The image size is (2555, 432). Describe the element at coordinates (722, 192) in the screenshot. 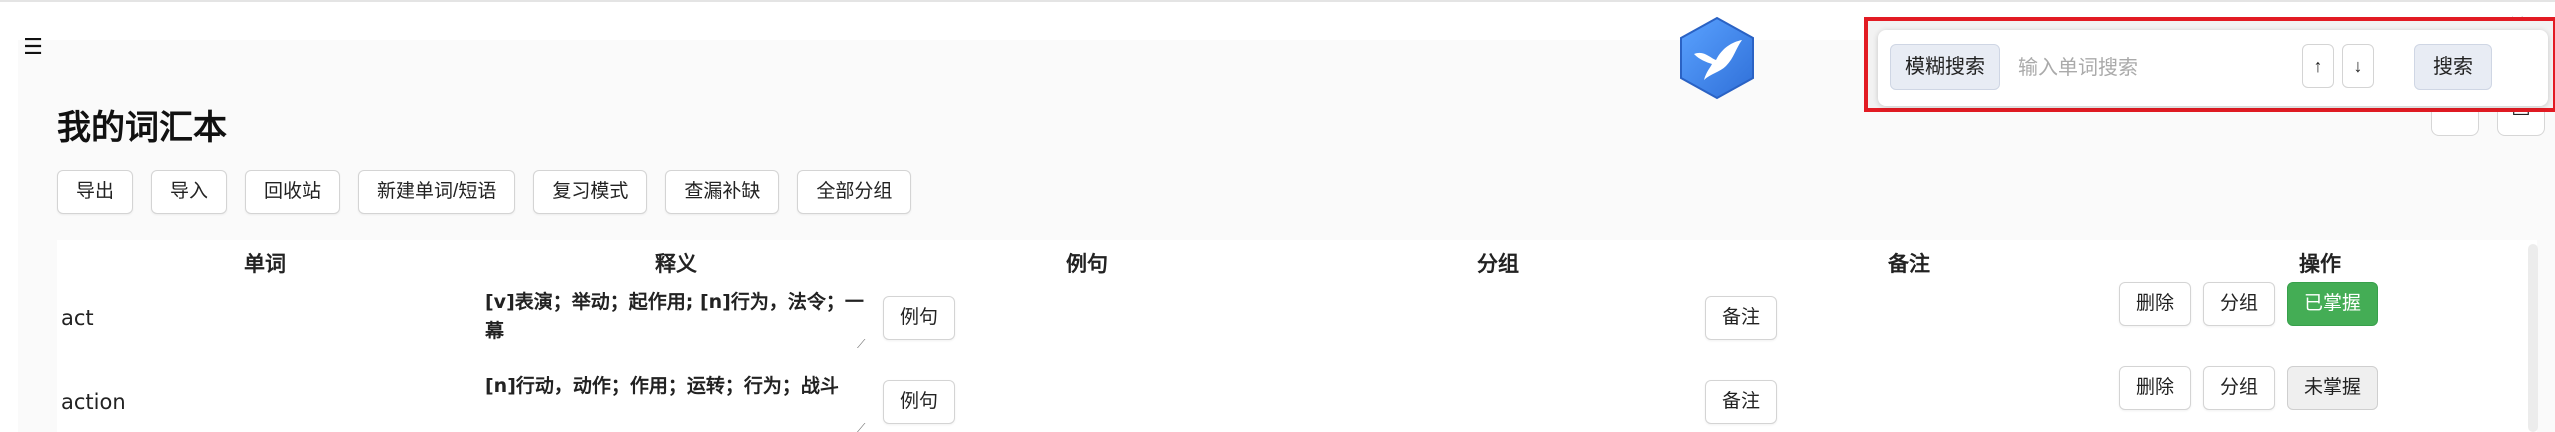

I see `fill-gaps-button: 查漏补缺` at that location.